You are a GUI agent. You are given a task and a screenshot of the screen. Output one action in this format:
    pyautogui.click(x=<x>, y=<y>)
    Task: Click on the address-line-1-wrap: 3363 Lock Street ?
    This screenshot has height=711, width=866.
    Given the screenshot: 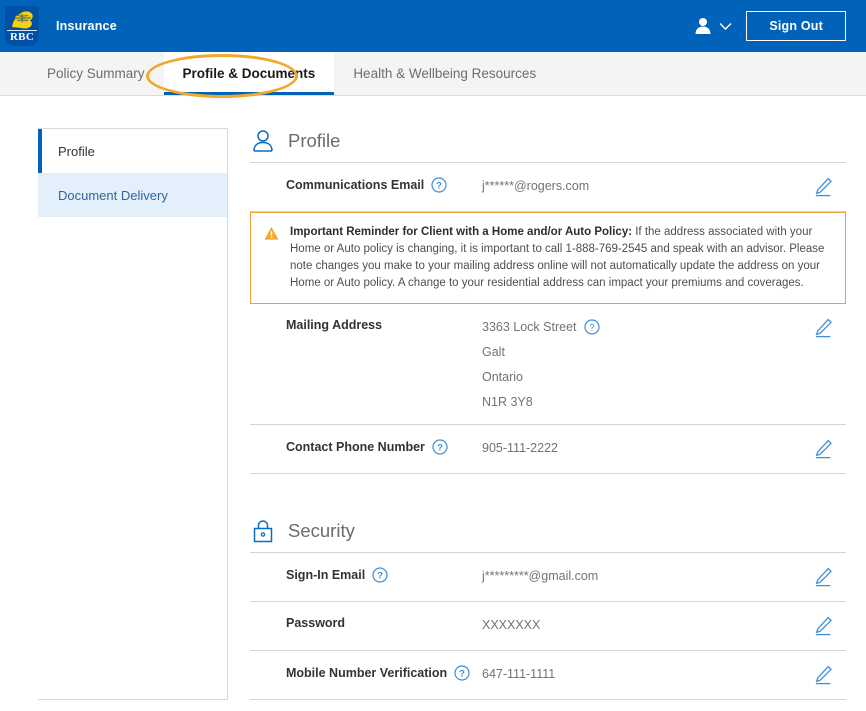 What is the action you would take?
    pyautogui.click(x=641, y=327)
    